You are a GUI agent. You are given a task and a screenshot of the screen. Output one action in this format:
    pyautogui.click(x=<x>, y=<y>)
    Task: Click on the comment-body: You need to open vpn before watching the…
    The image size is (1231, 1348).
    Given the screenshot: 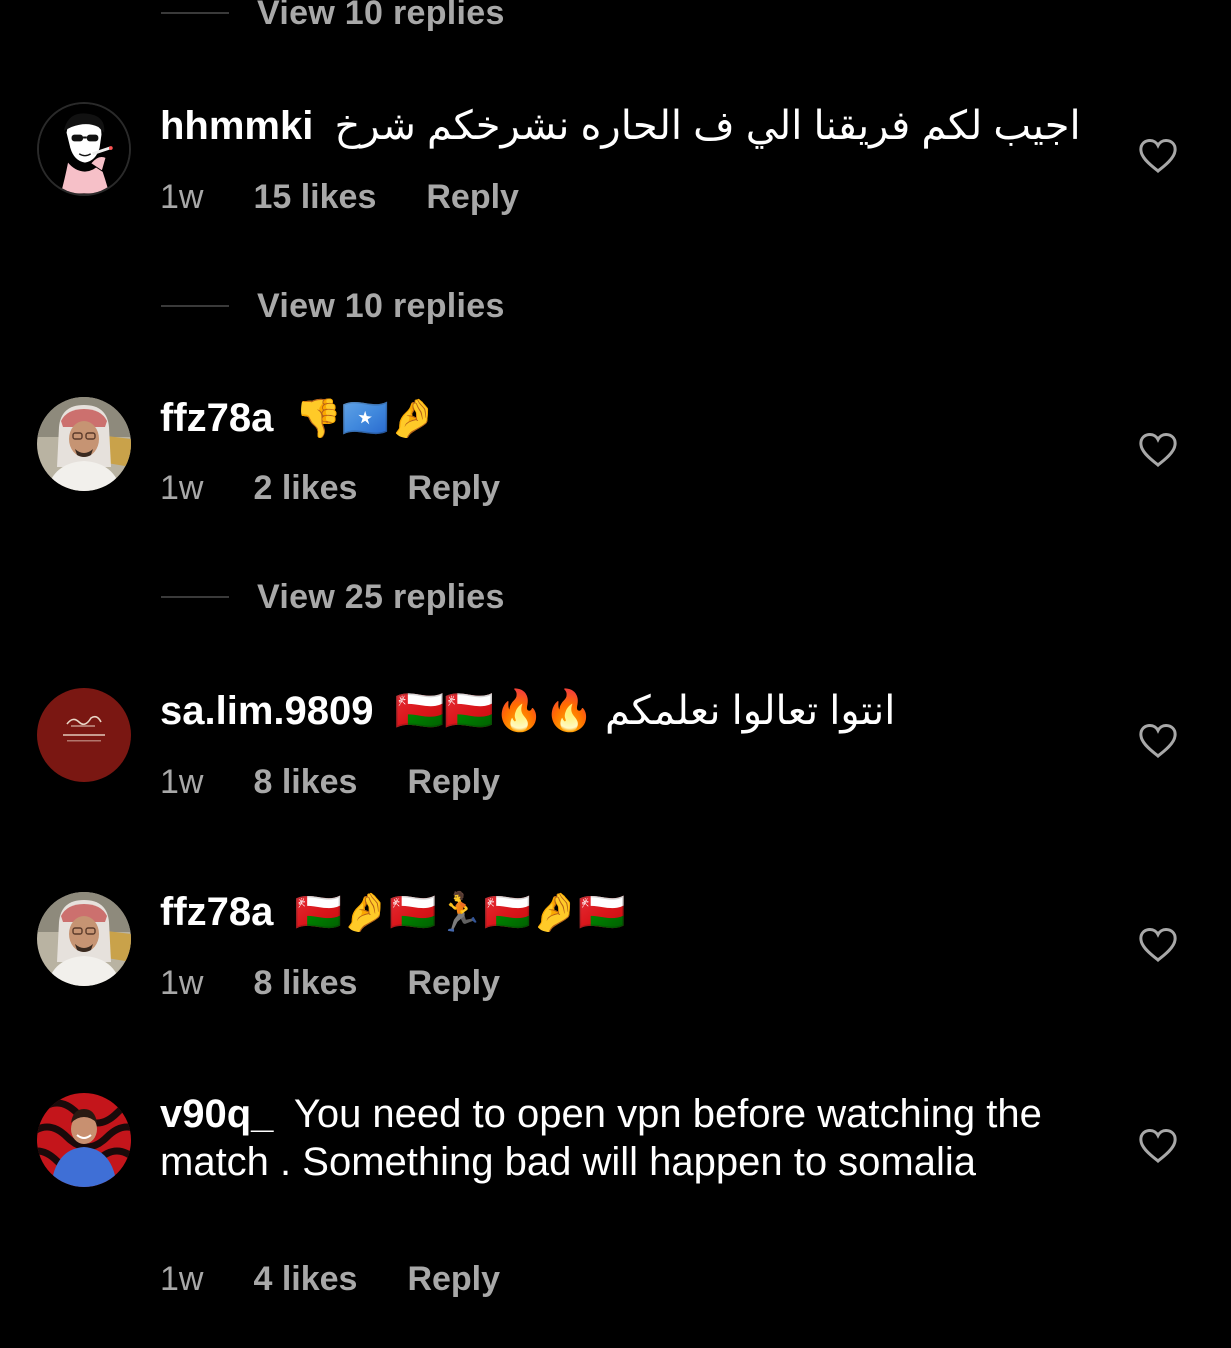 What is the action you would take?
    pyautogui.click(x=601, y=1138)
    